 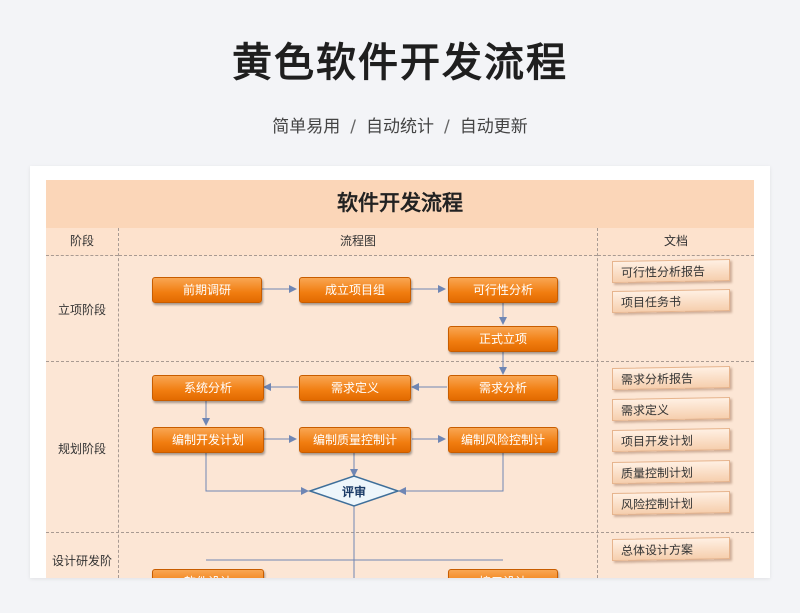 What do you see at coordinates (400, 127) in the screenshot?
I see `feature-autostat: 自动统计` at bounding box center [400, 127].